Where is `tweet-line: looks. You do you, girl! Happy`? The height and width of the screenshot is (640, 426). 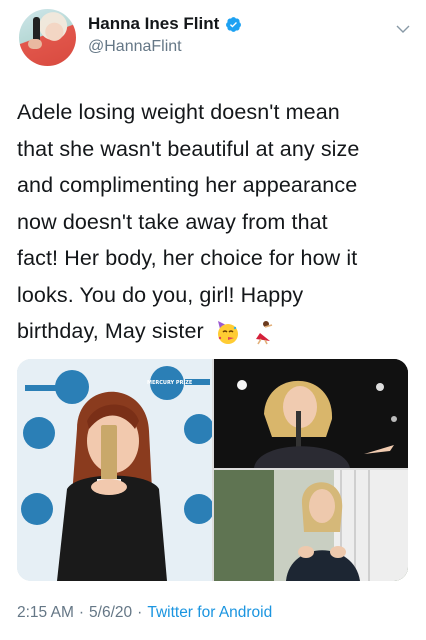 tweet-line: looks. You do you, girl! Happy is located at coordinates (160, 294).